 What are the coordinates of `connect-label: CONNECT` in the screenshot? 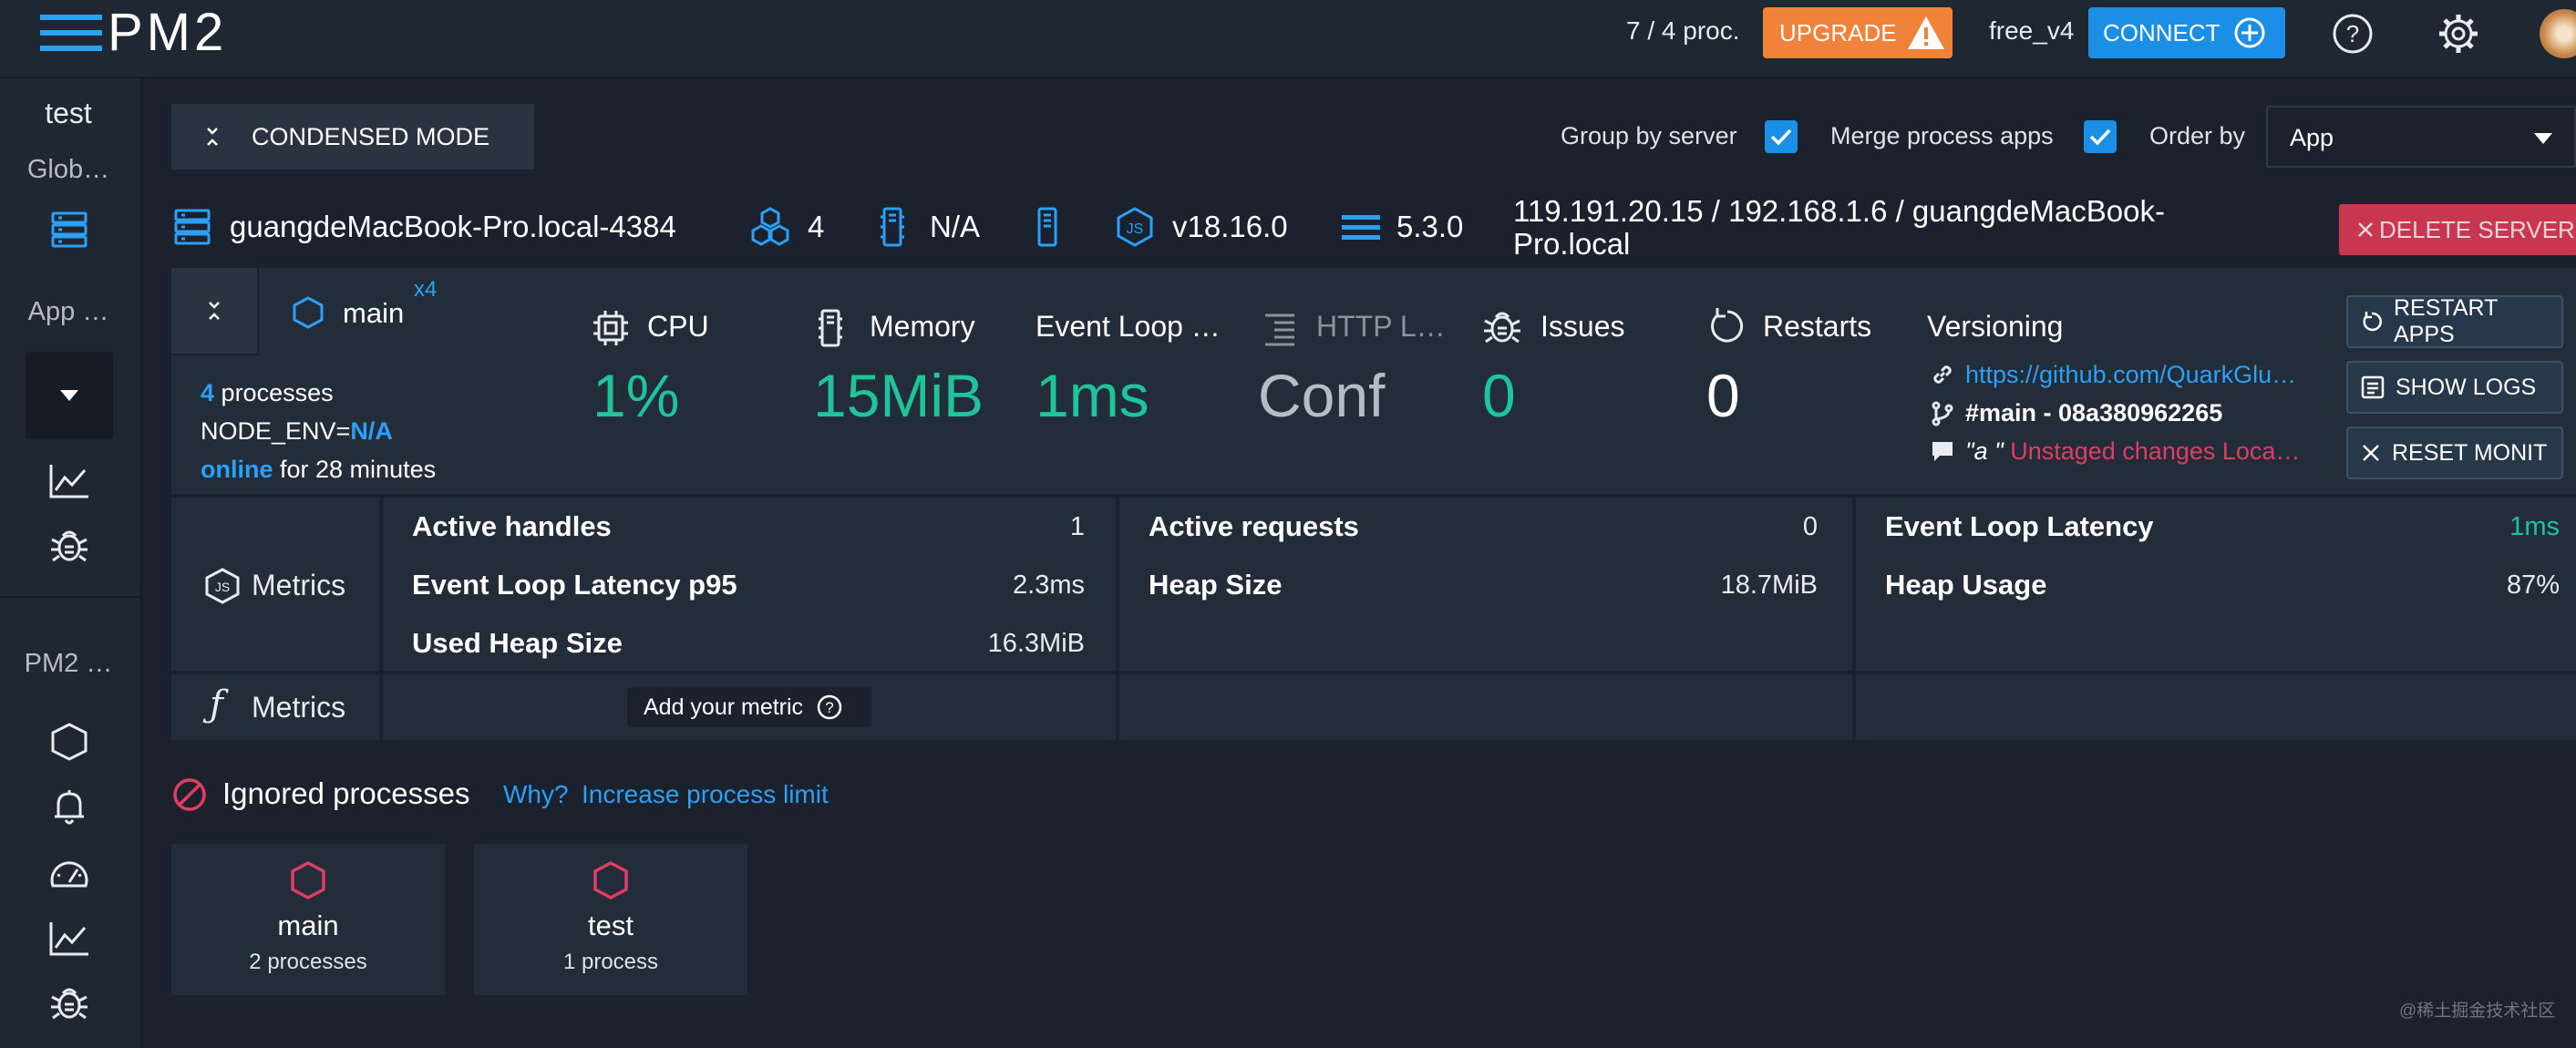 It's located at (2162, 32).